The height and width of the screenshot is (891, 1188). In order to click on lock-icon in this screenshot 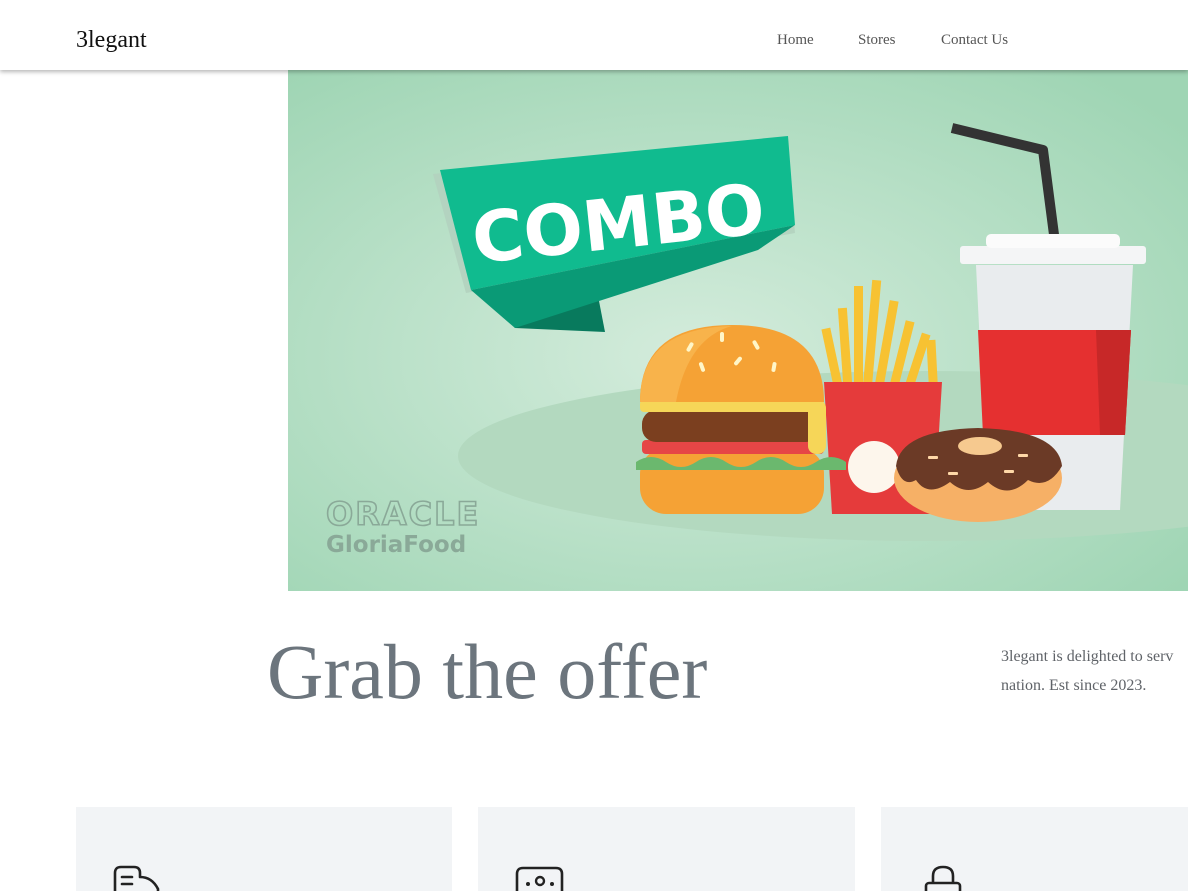, I will do `click(943, 878)`.